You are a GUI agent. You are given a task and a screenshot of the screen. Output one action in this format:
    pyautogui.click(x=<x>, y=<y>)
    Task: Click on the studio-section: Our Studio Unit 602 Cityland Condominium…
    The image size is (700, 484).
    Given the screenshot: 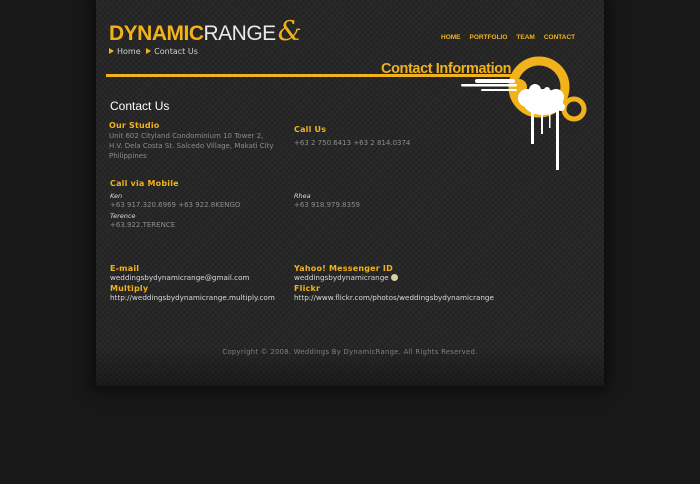 What is the action you would take?
    pyautogui.click(x=191, y=141)
    